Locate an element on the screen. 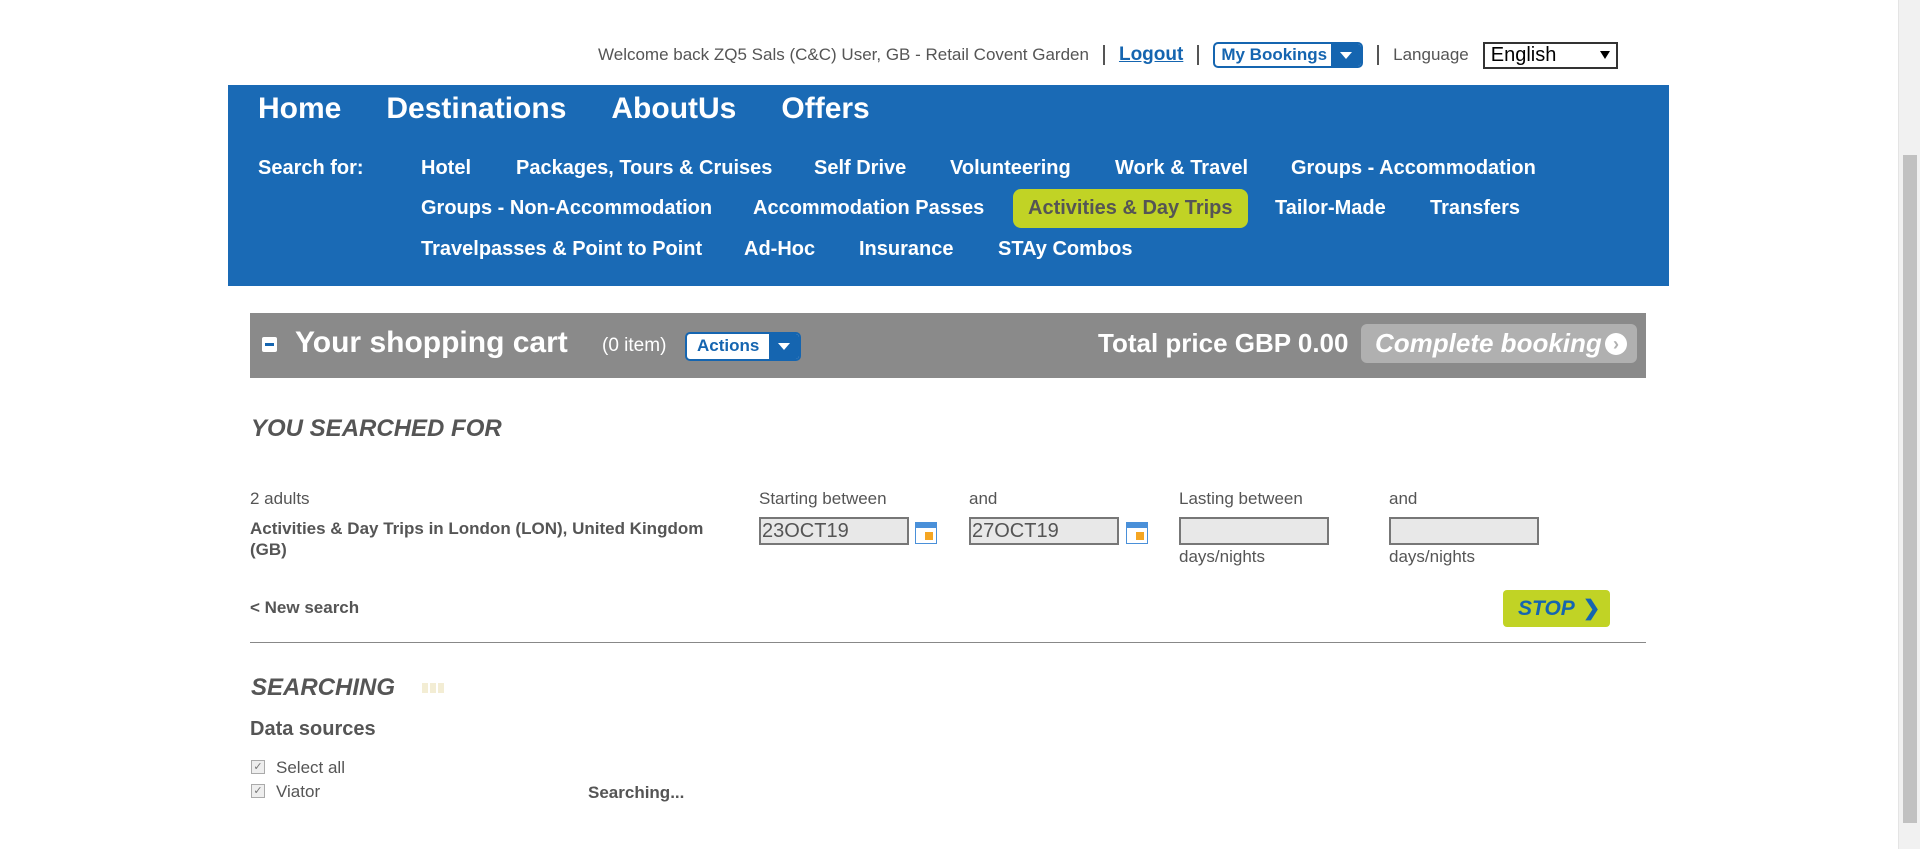 The image size is (1920, 849). logout-link: Logout is located at coordinates (1151, 55).